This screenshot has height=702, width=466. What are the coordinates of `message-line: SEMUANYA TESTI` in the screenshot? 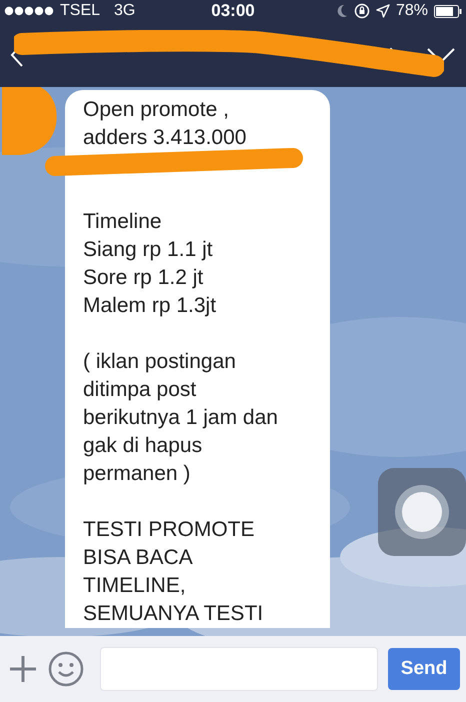 It's located at (173, 614).